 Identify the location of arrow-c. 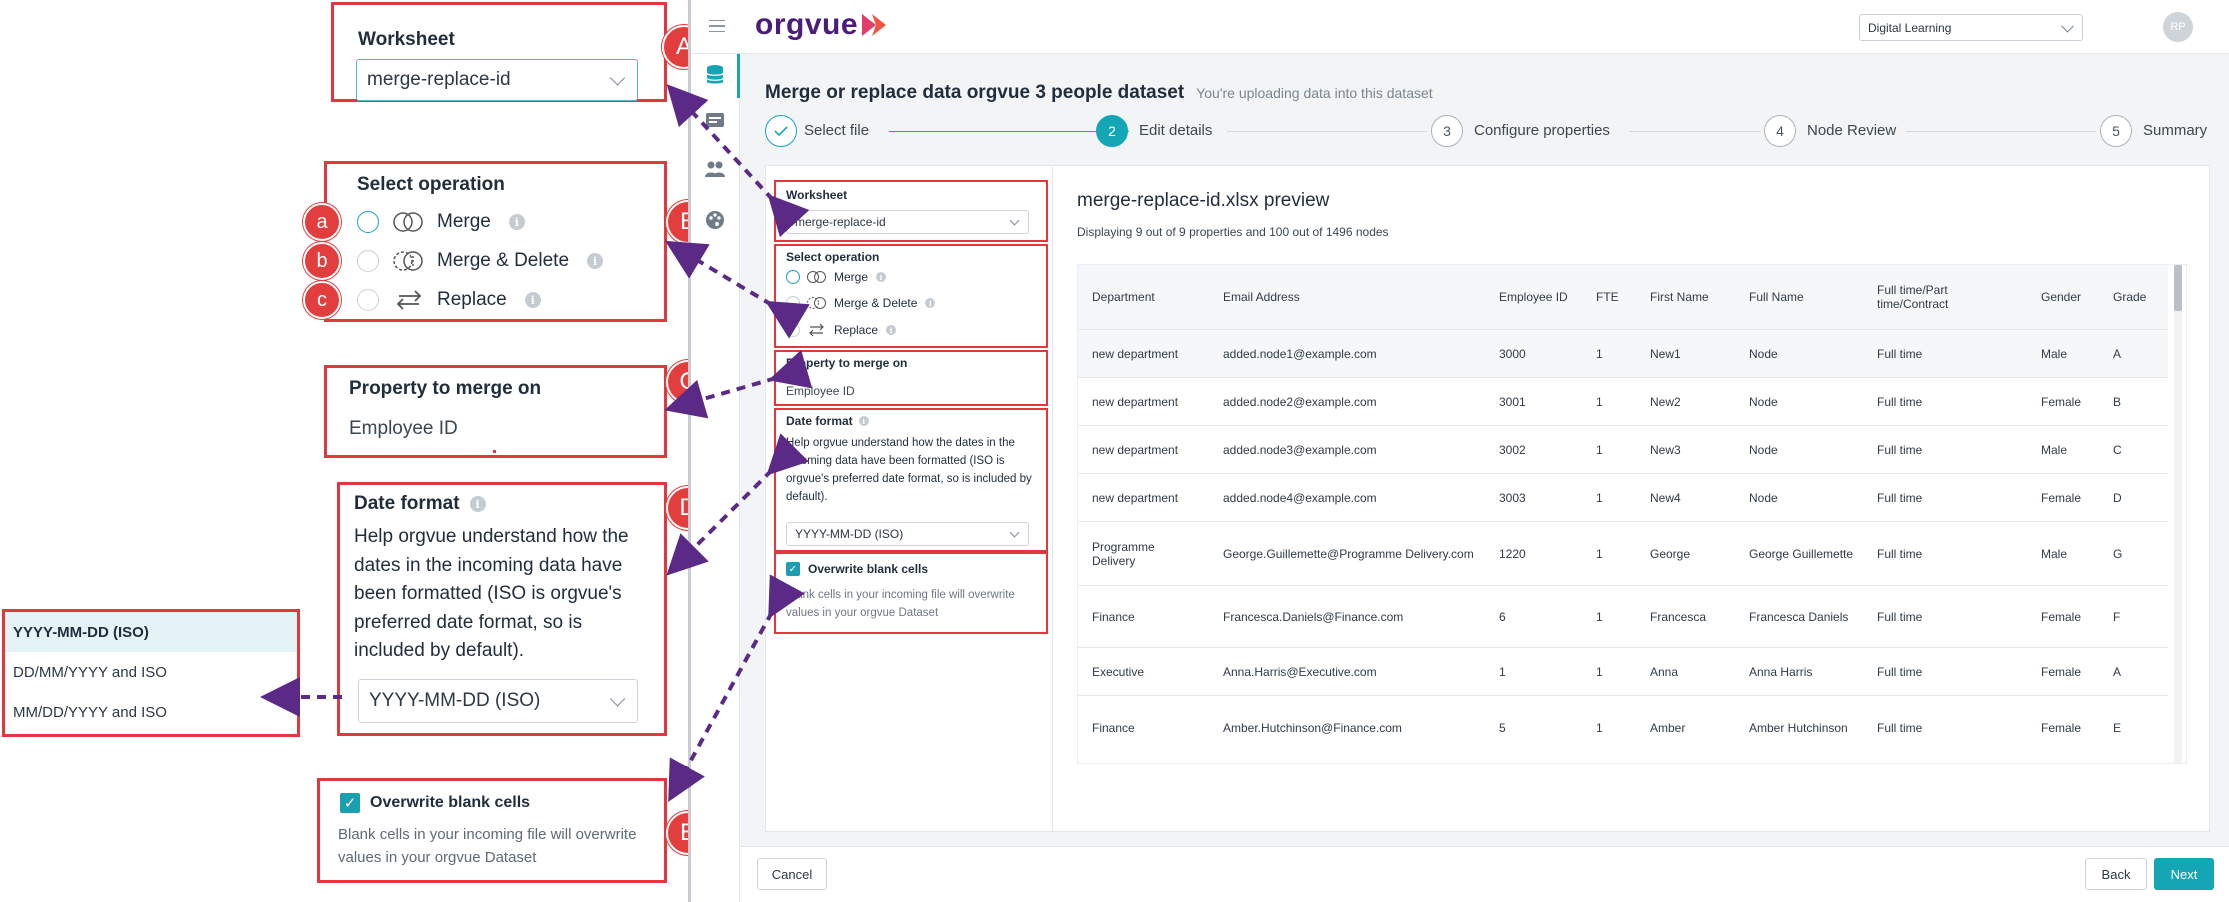
(738, 384).